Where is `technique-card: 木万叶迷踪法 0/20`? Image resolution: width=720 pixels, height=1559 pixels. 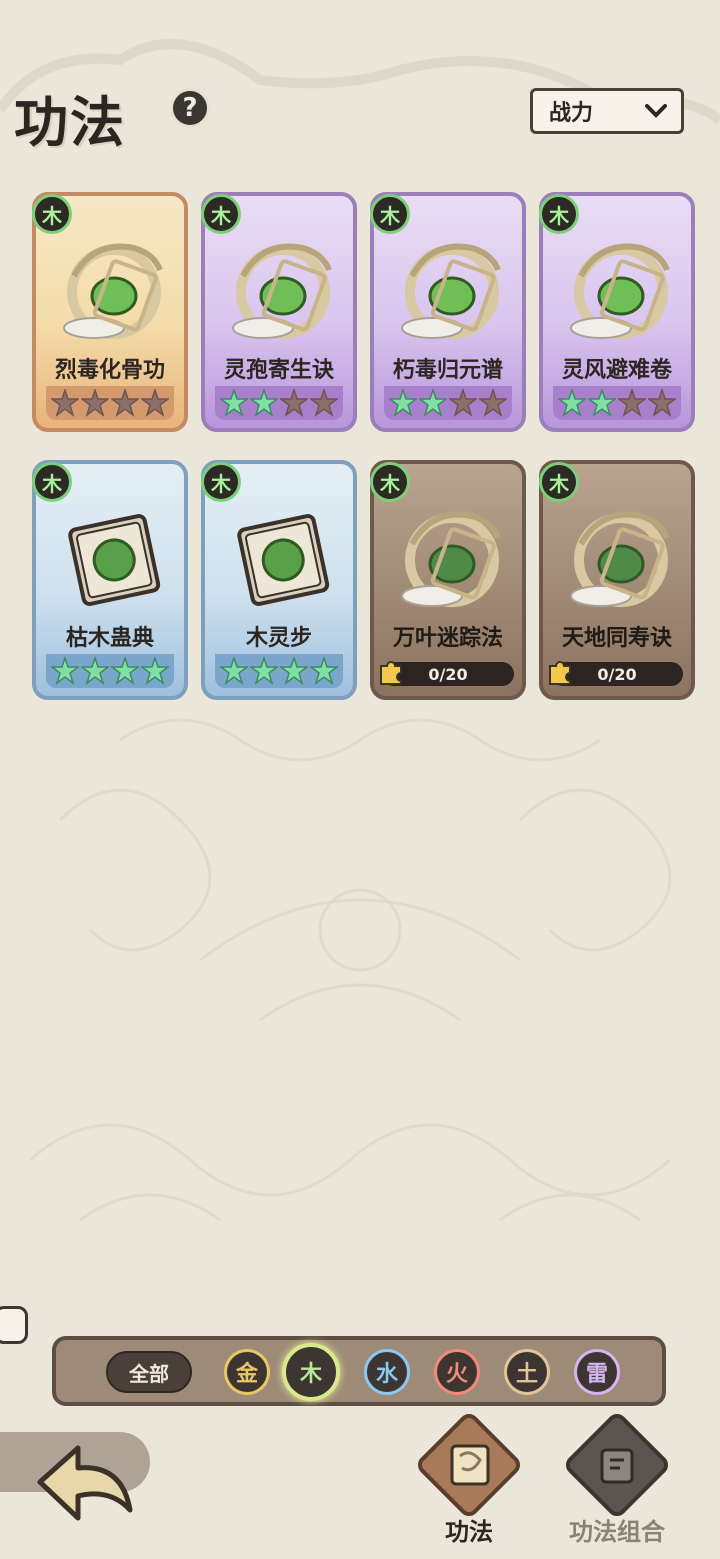
technique-card: 木万叶迷踪法 0/20 is located at coordinates (448, 580).